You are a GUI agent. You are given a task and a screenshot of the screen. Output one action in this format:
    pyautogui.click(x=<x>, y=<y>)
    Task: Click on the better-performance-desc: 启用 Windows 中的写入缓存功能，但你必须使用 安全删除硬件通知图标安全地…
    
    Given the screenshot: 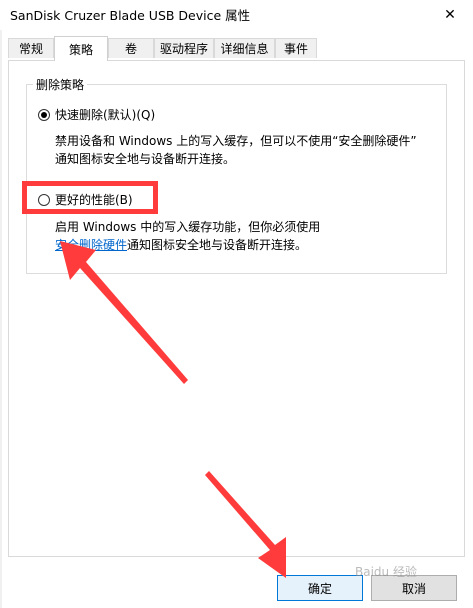 What is the action you would take?
    pyautogui.click(x=188, y=236)
    